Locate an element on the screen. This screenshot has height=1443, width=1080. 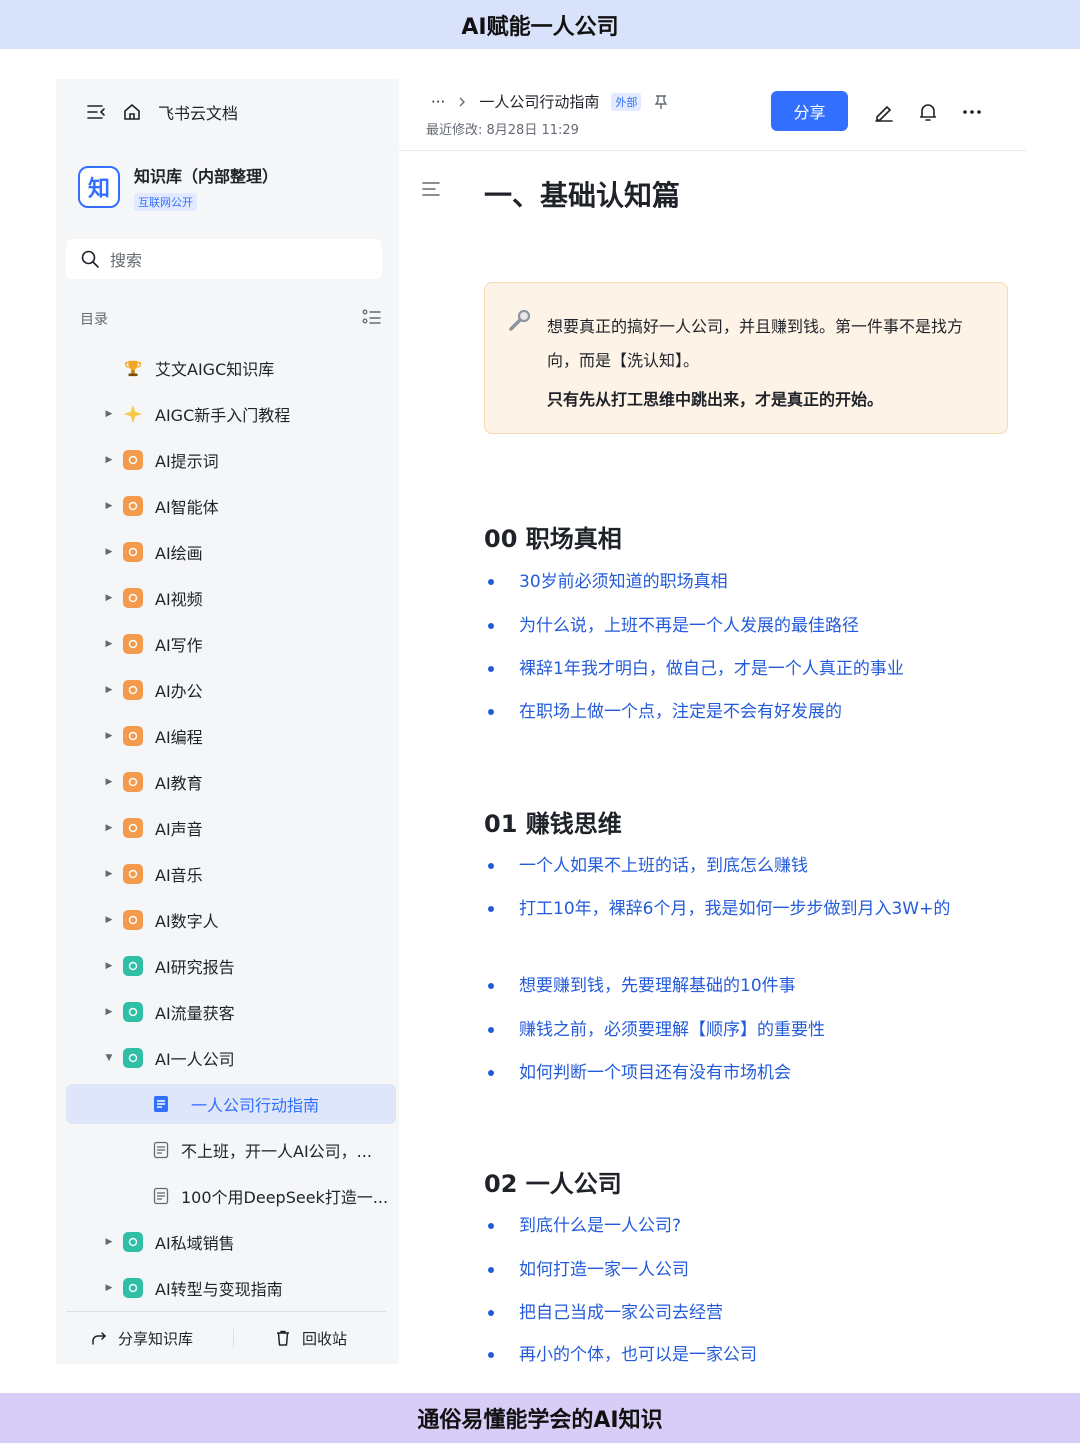
bullet-text: 想要赚到钱，先要理解基础的10件事 is located at coordinates (741, 986).